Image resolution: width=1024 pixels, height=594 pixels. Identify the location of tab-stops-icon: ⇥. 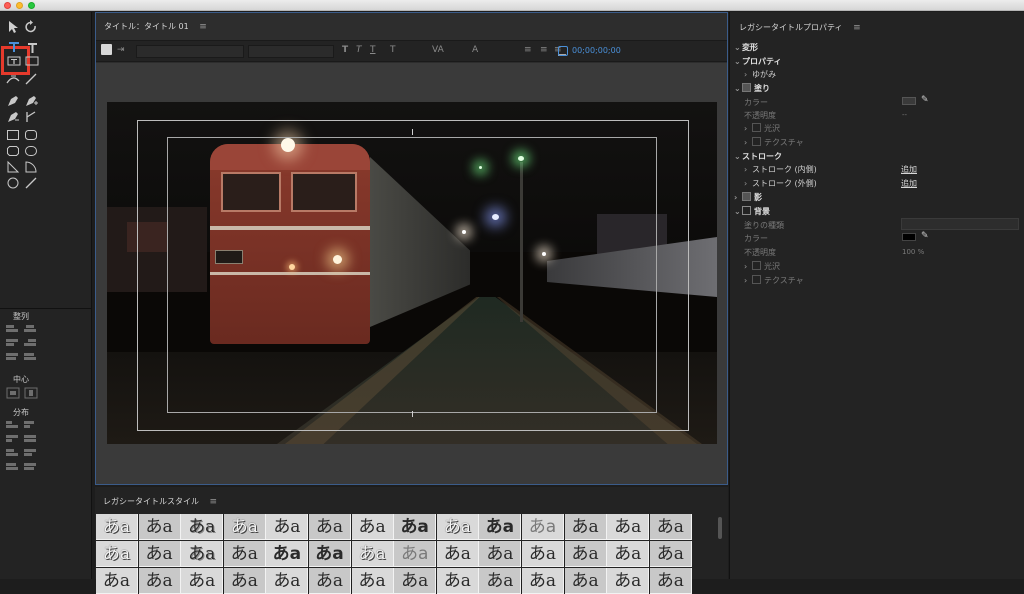
(121, 50).